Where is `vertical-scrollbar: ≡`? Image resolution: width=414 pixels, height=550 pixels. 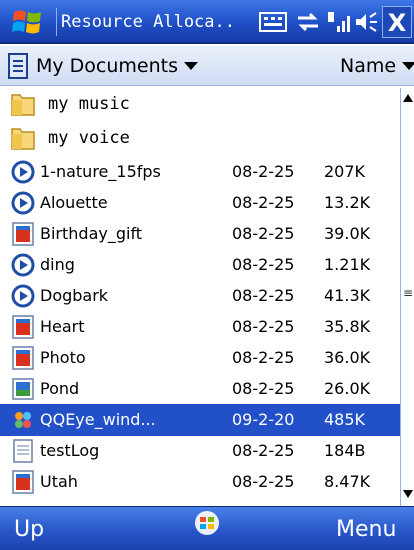 vertical-scrollbar: ≡ is located at coordinates (407, 297).